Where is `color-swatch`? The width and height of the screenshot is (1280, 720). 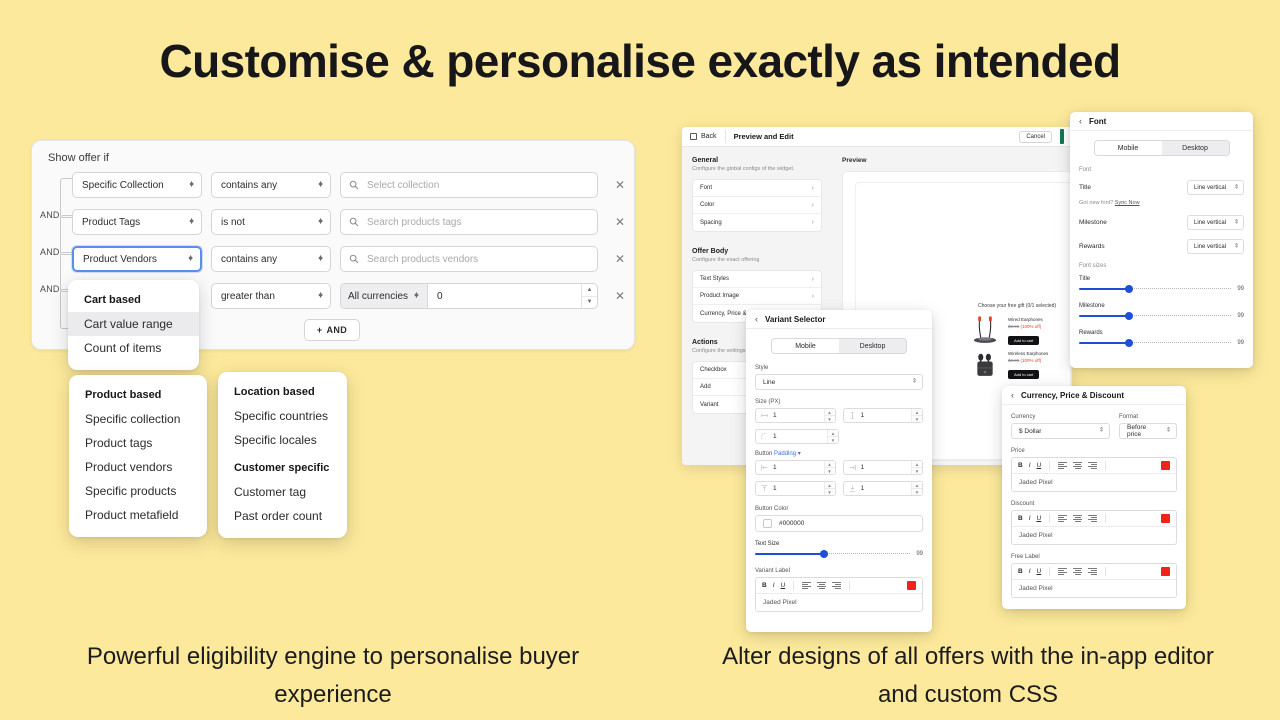 color-swatch is located at coordinates (767, 523).